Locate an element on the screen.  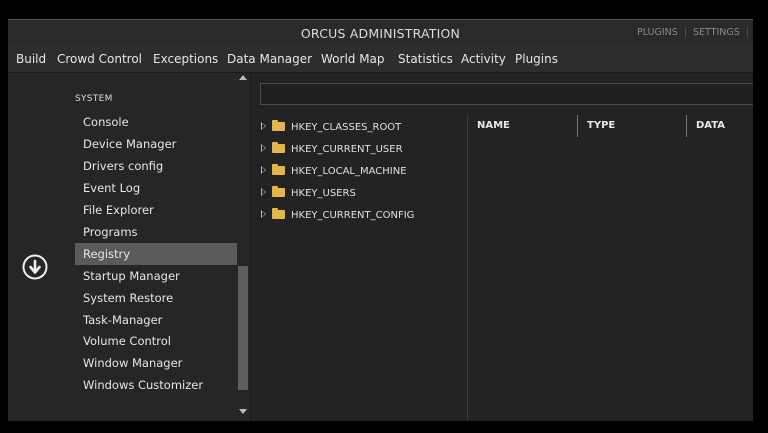
sidebar-item-window-manager: Window Manager is located at coordinates (156, 363).